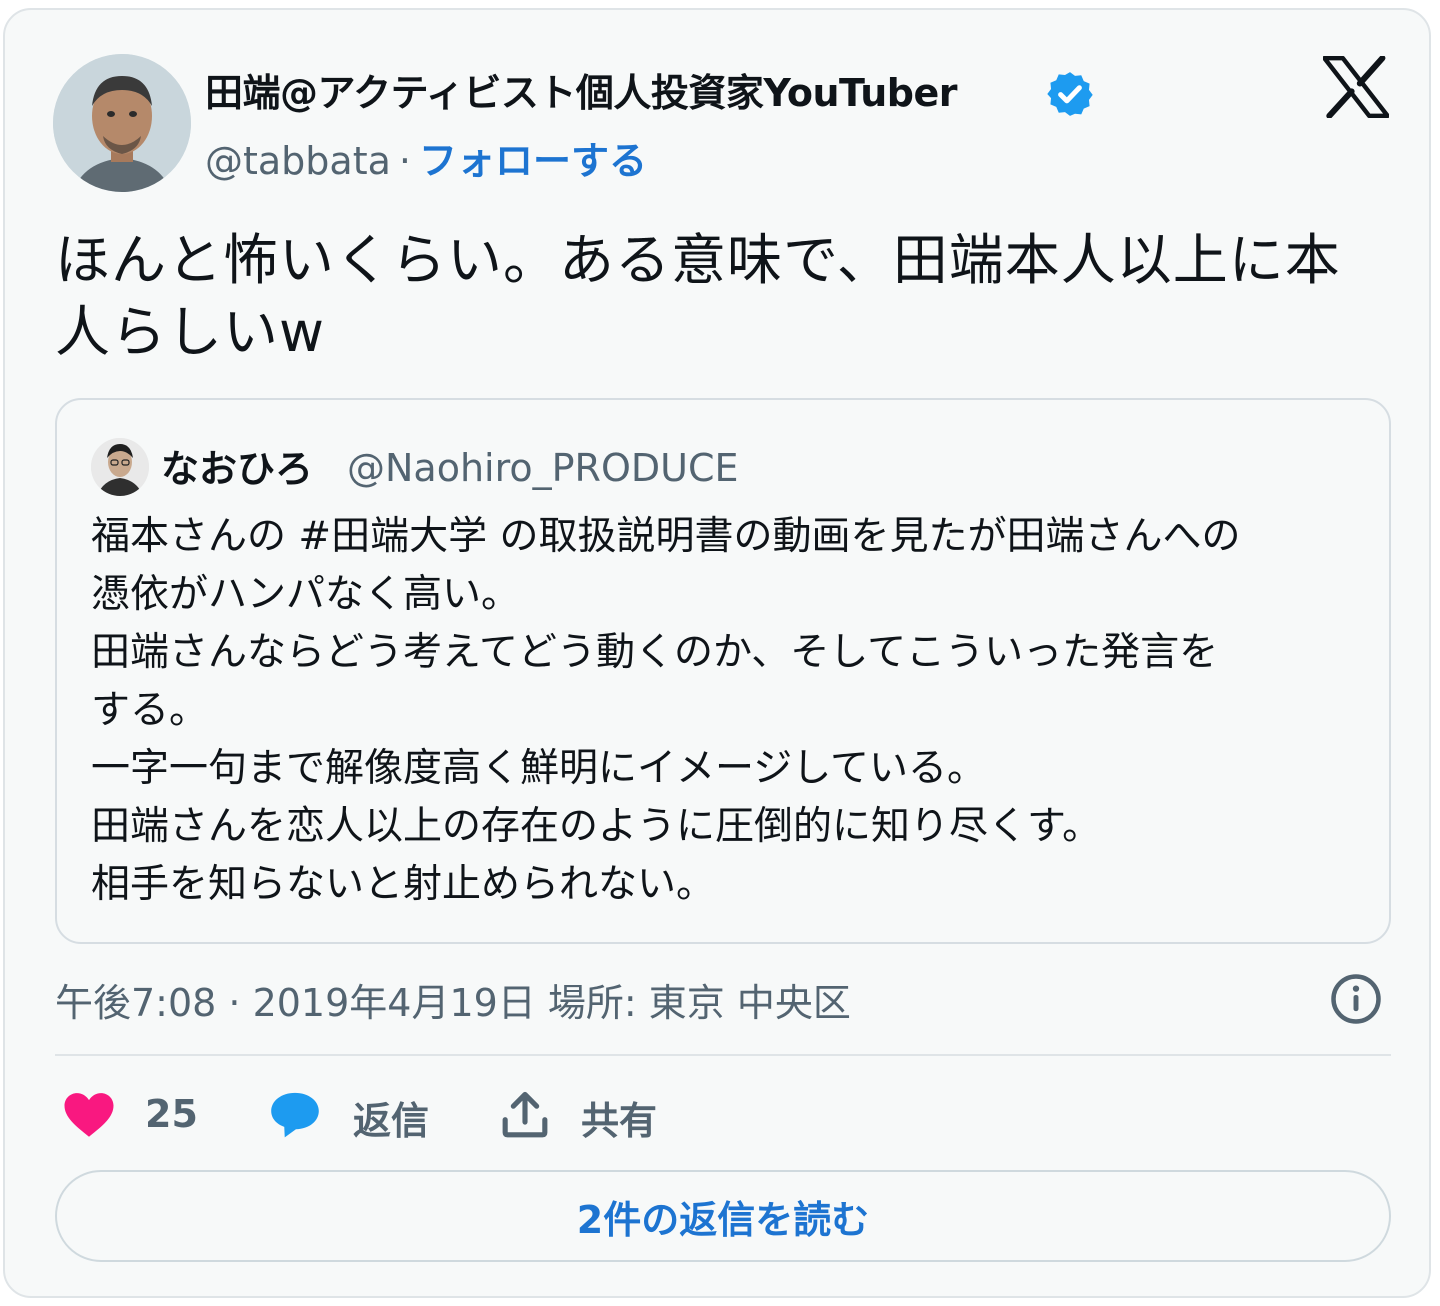 This screenshot has height=1306, width=1440. What do you see at coordinates (596, 826) in the screenshot?
I see `quoted-text-line: 田端さんを恋人以上の存在のように圧倒的に知り尽くす。` at bounding box center [596, 826].